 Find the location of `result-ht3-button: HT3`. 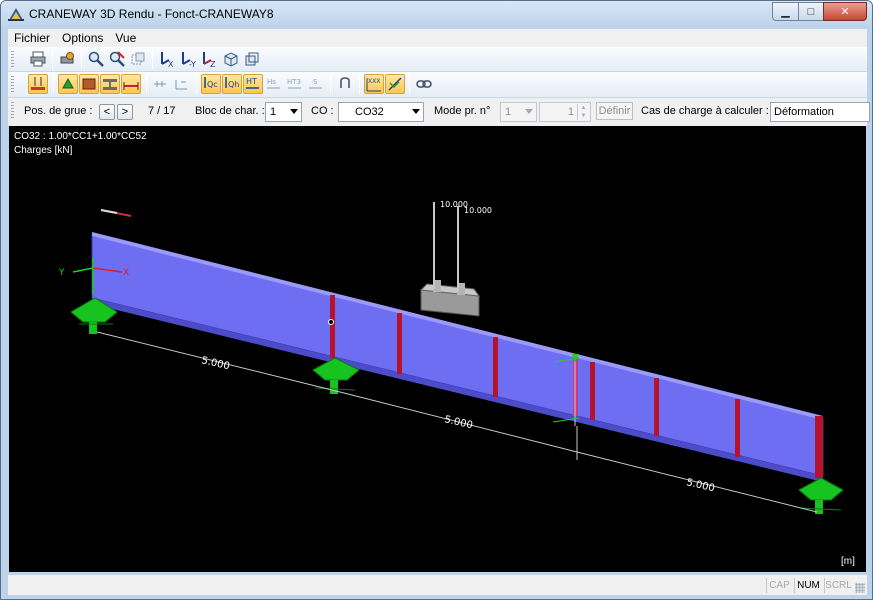

result-ht3-button: HT3 is located at coordinates (295, 84).